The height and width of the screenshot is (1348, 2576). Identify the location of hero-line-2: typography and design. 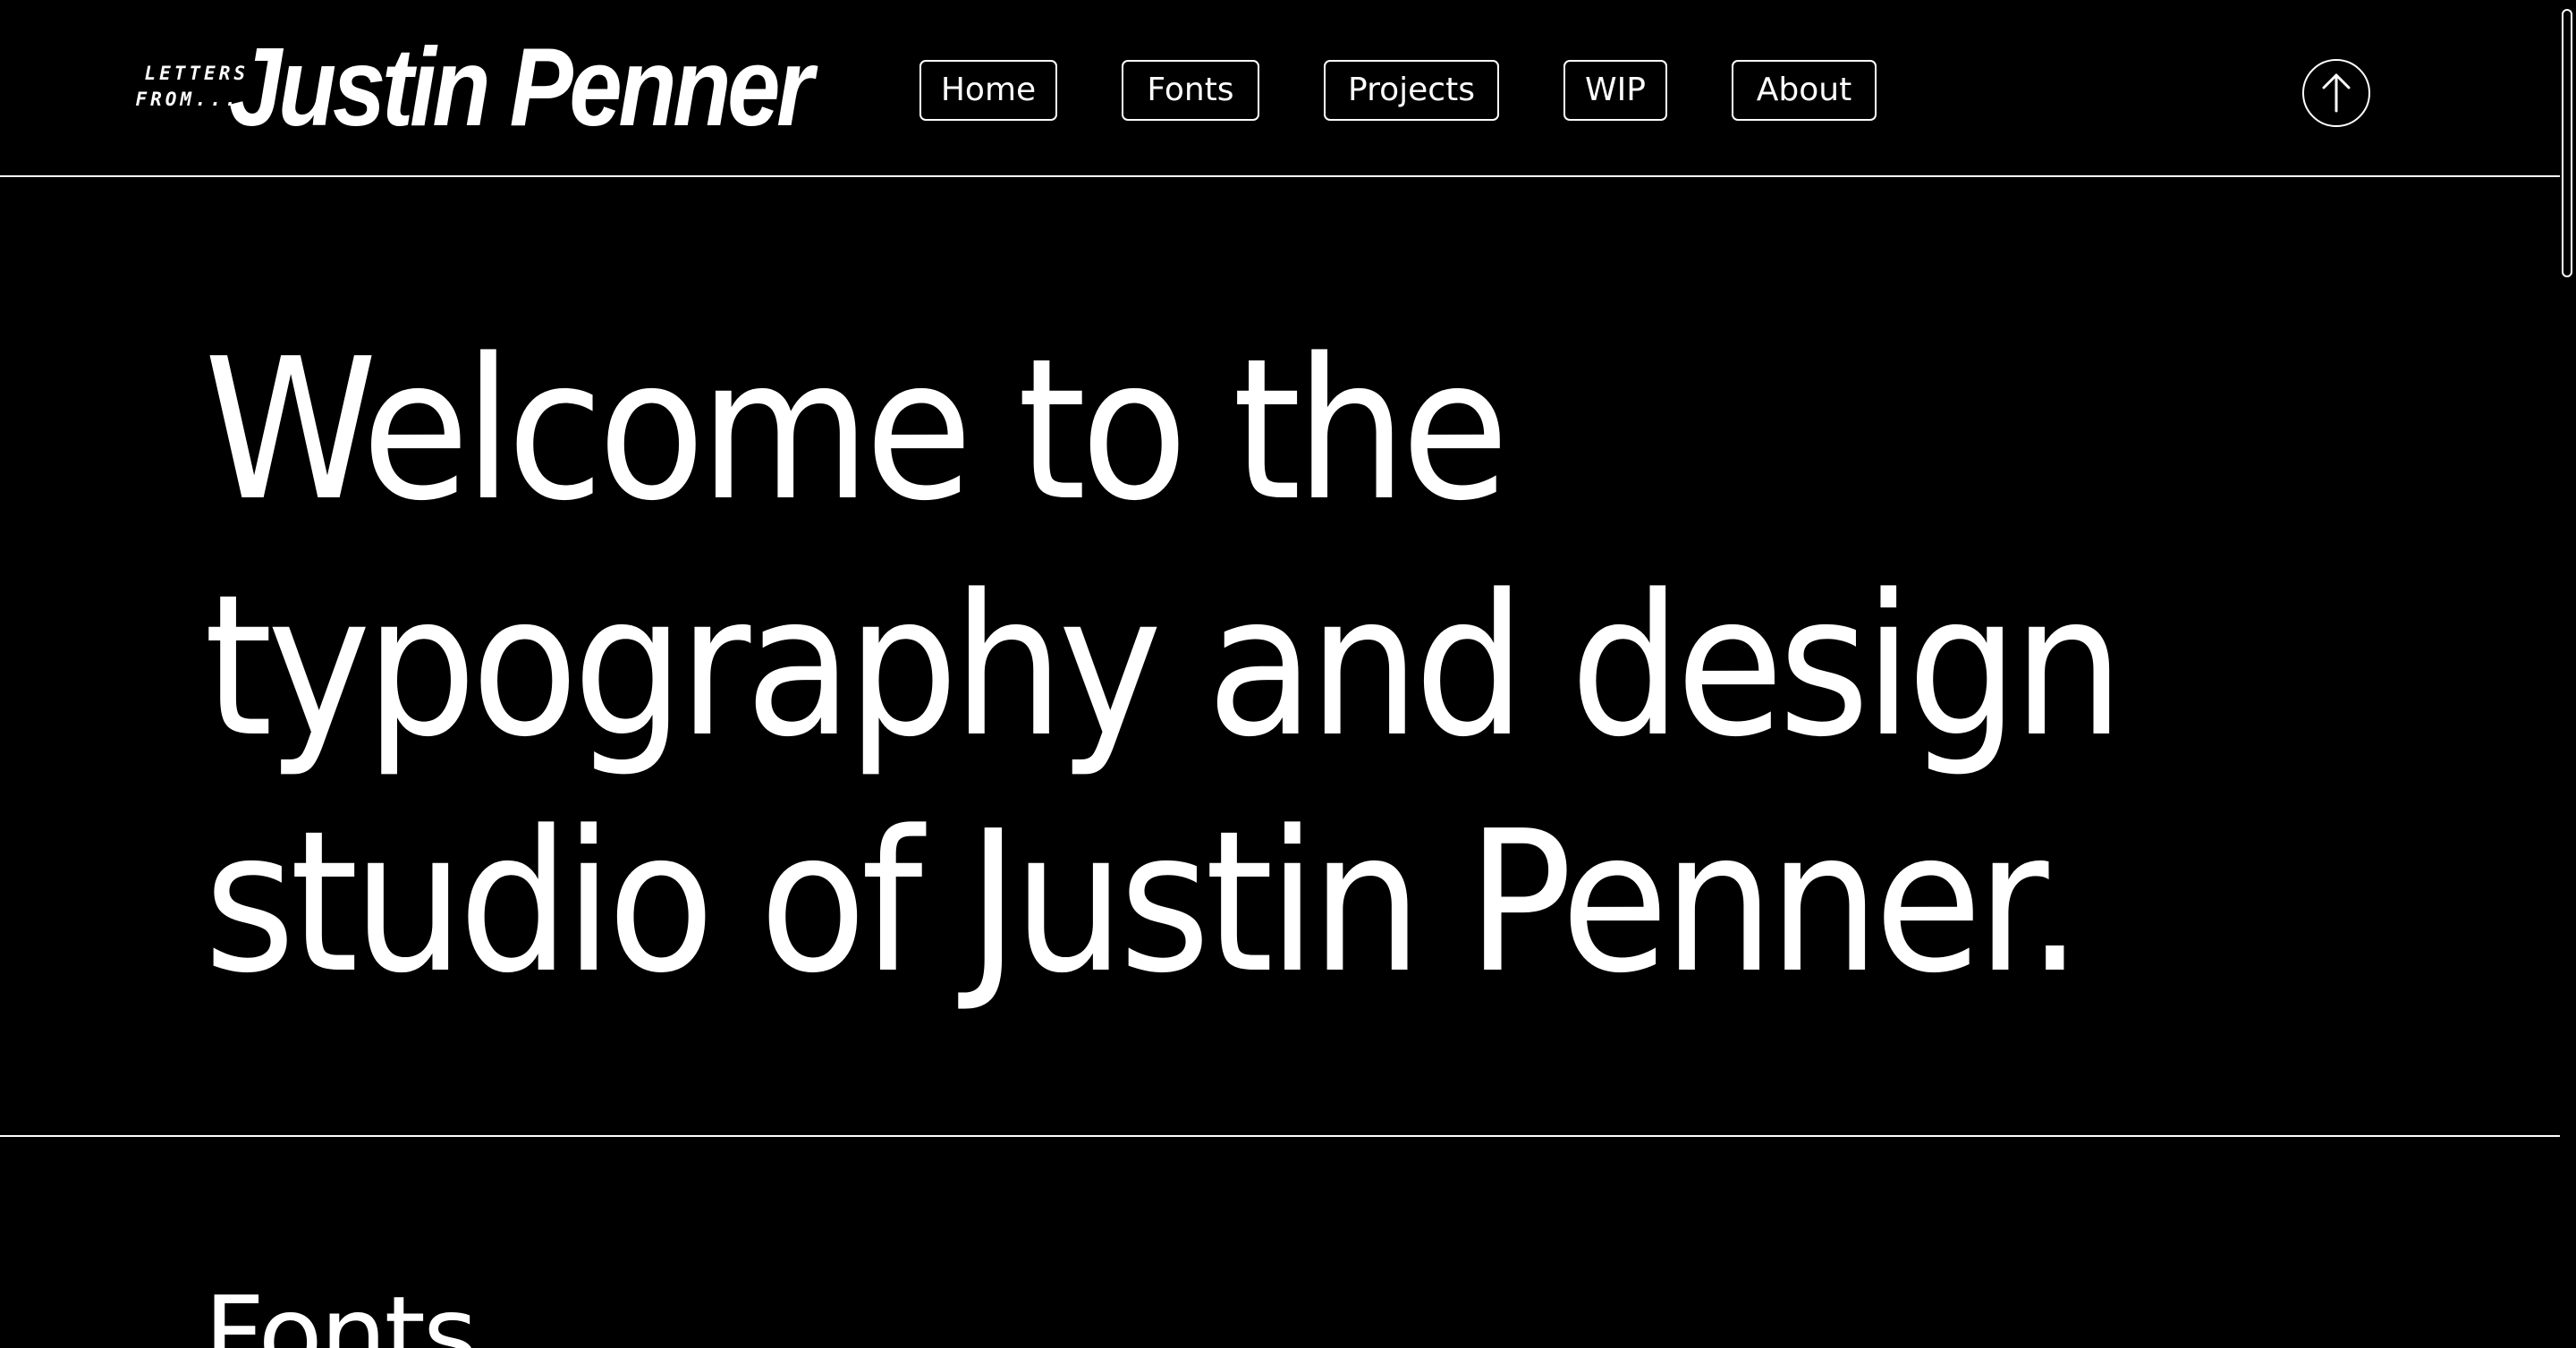
(1164, 667).